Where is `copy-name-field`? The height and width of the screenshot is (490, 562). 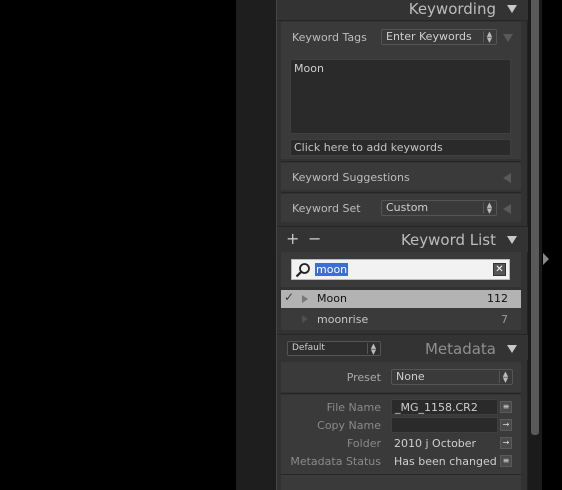 copy-name-field is located at coordinates (444, 425).